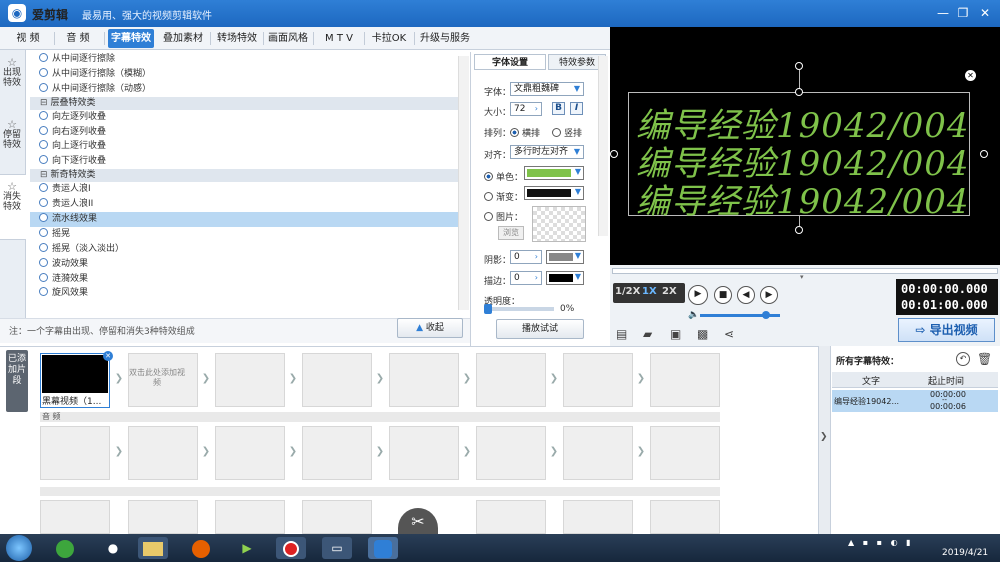 Image resolution: width=1000 pixels, height=562 pixels. Describe the element at coordinates (805, 271) in the screenshot. I see `progress-bar` at that location.